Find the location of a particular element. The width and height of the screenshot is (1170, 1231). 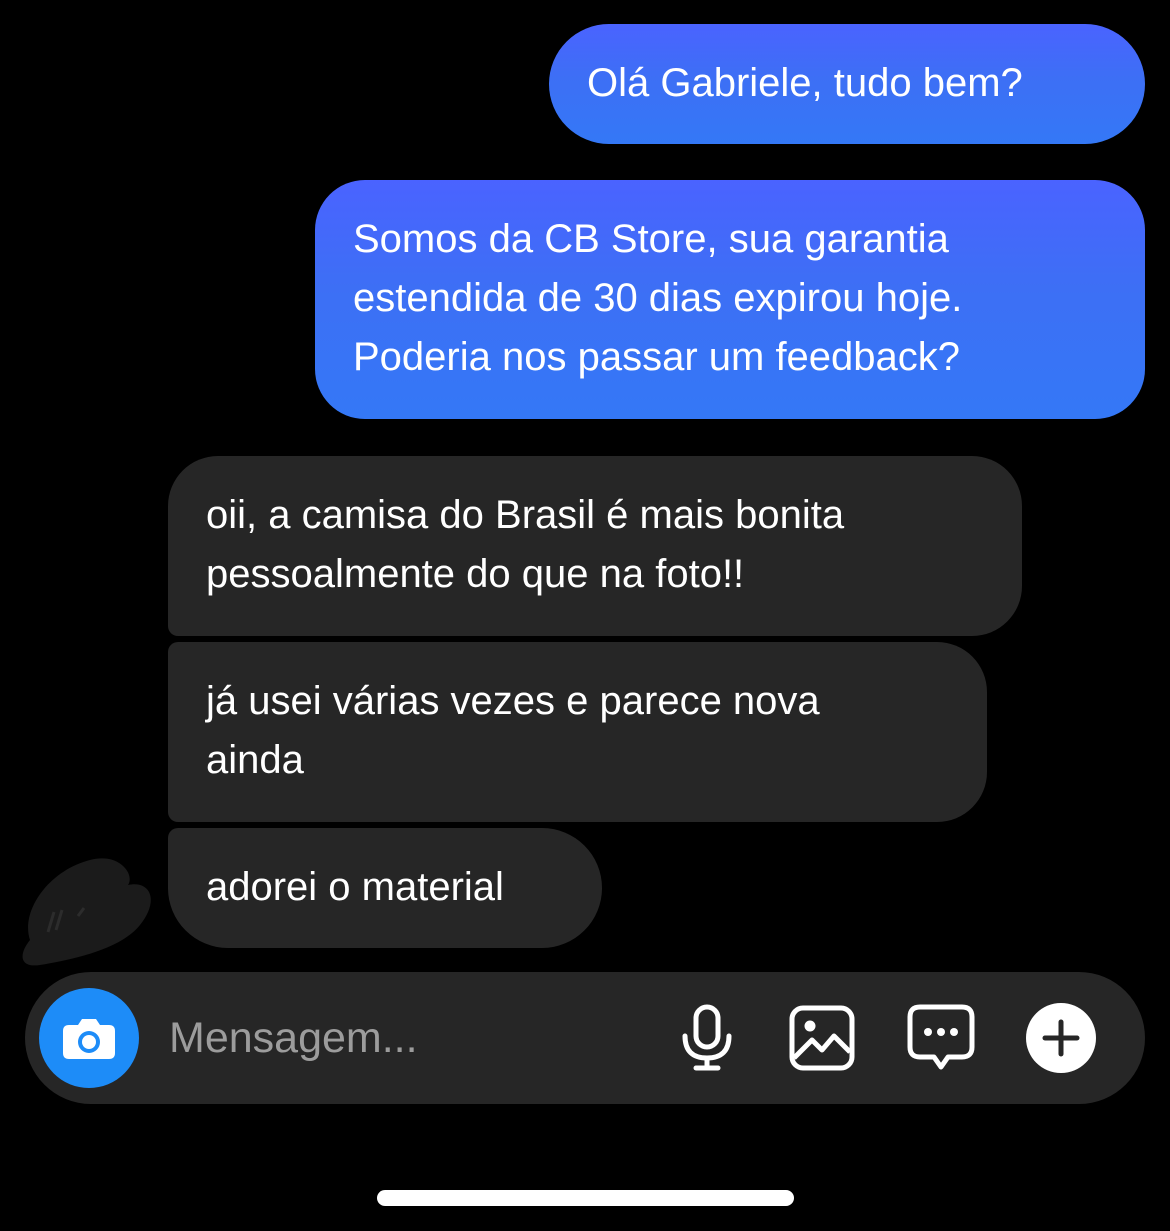

sent-message-bubble: Olá Gabriele, tudo bem? is located at coordinates (847, 84).